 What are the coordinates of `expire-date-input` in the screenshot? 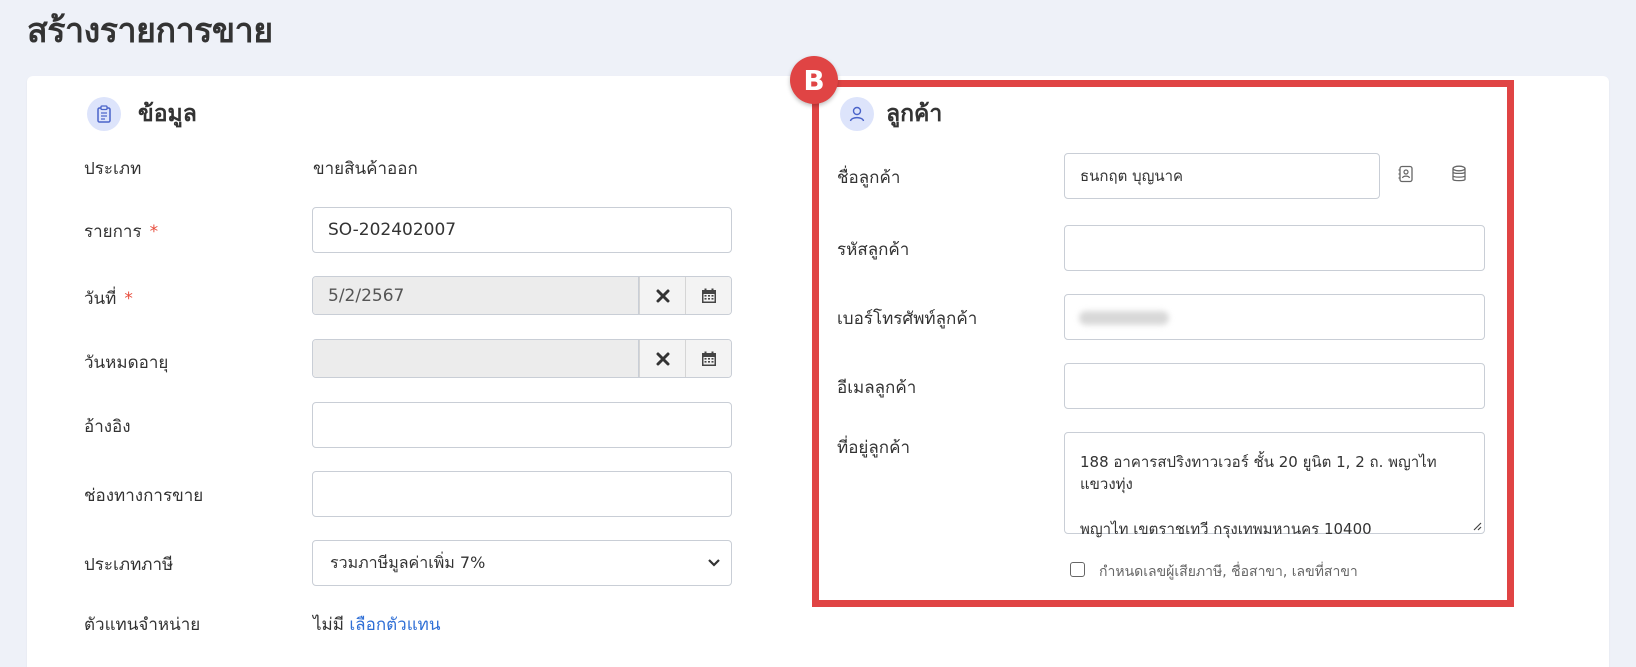 It's located at (476, 358).